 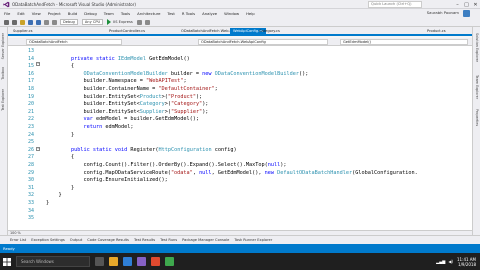 What do you see at coordinates (108, 240) in the screenshot?
I see `code-coverage-tab: Code Coverage Results` at bounding box center [108, 240].